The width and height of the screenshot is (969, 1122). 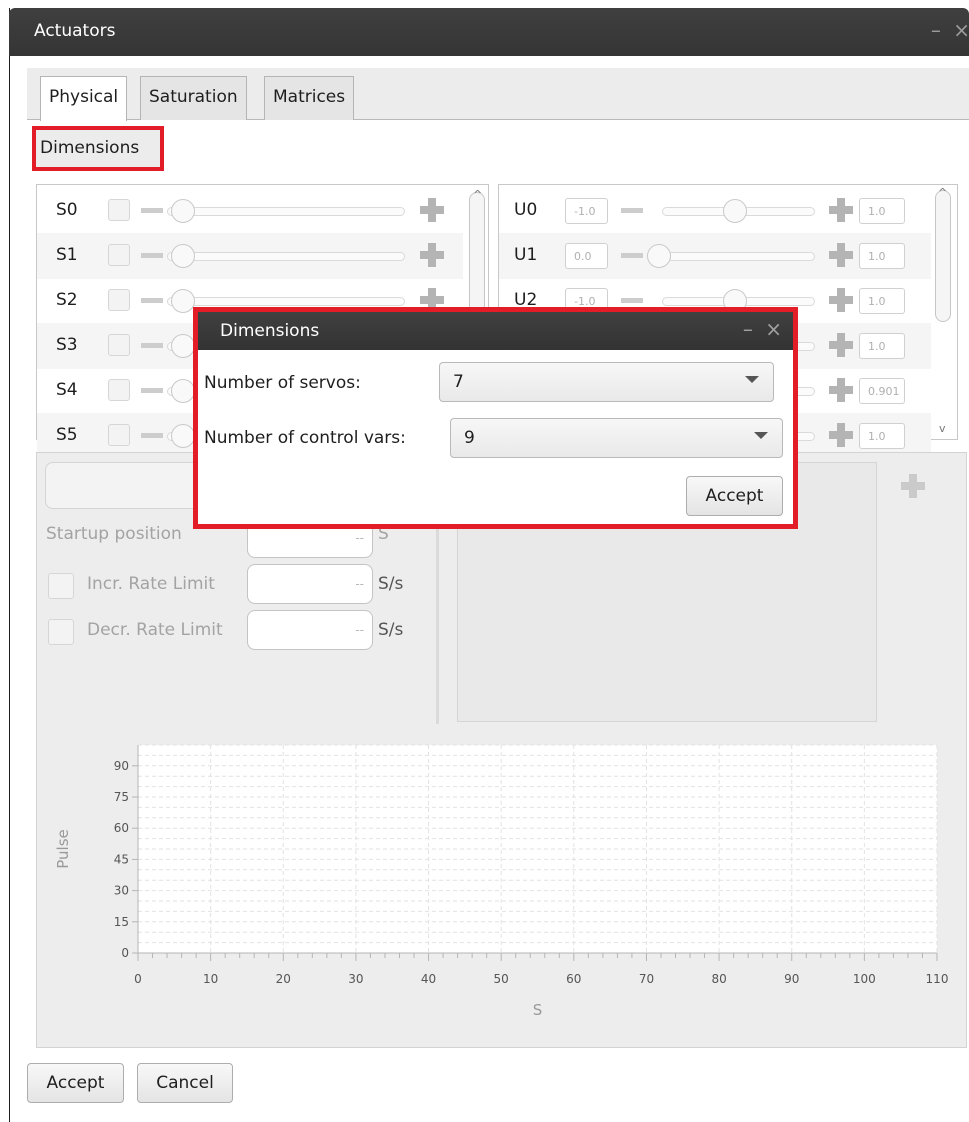 What do you see at coordinates (67, 435) in the screenshot?
I see `servo-label: S5` at bounding box center [67, 435].